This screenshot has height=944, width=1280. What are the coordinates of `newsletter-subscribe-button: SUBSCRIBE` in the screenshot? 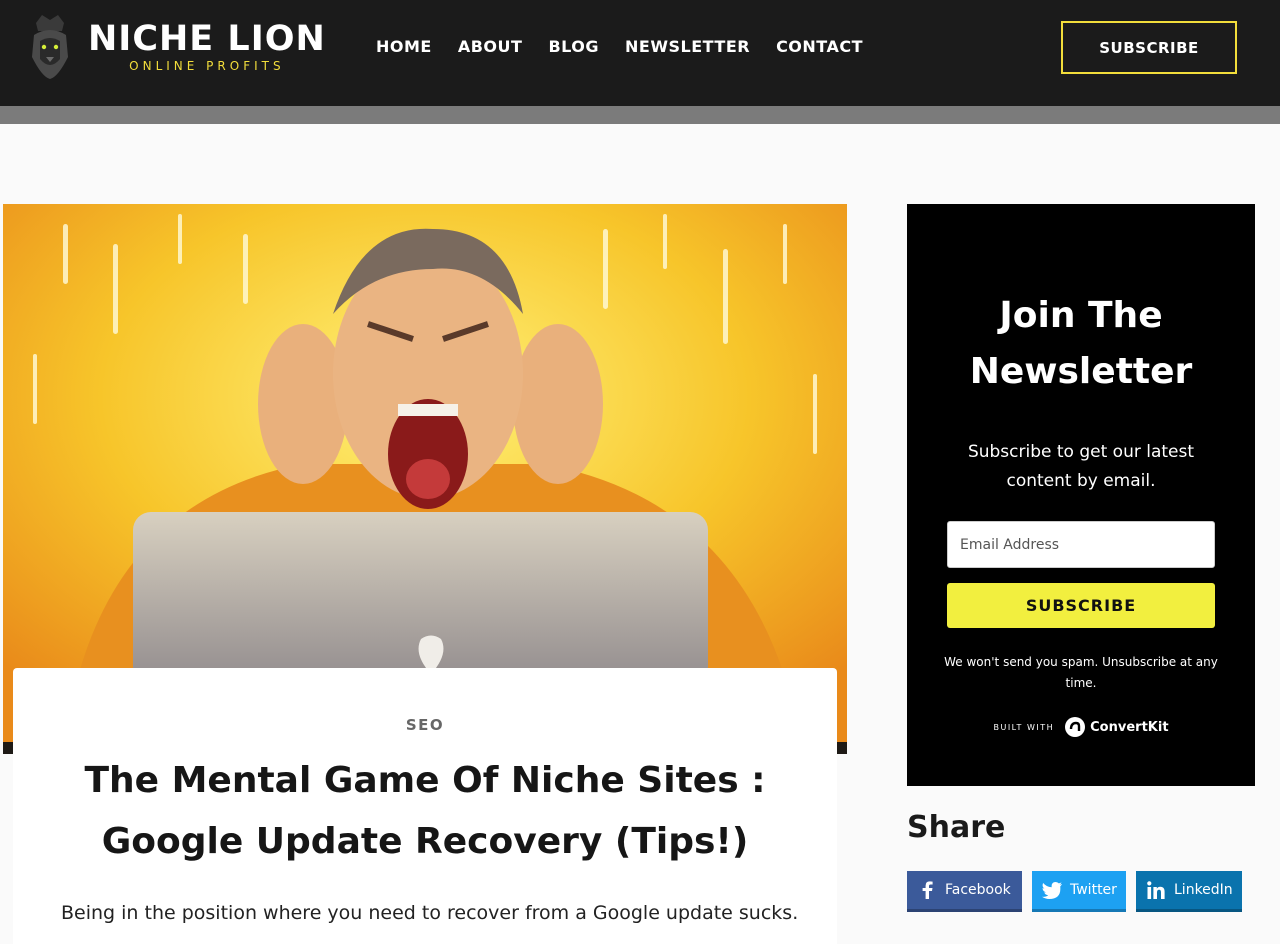 It's located at (1081, 605).